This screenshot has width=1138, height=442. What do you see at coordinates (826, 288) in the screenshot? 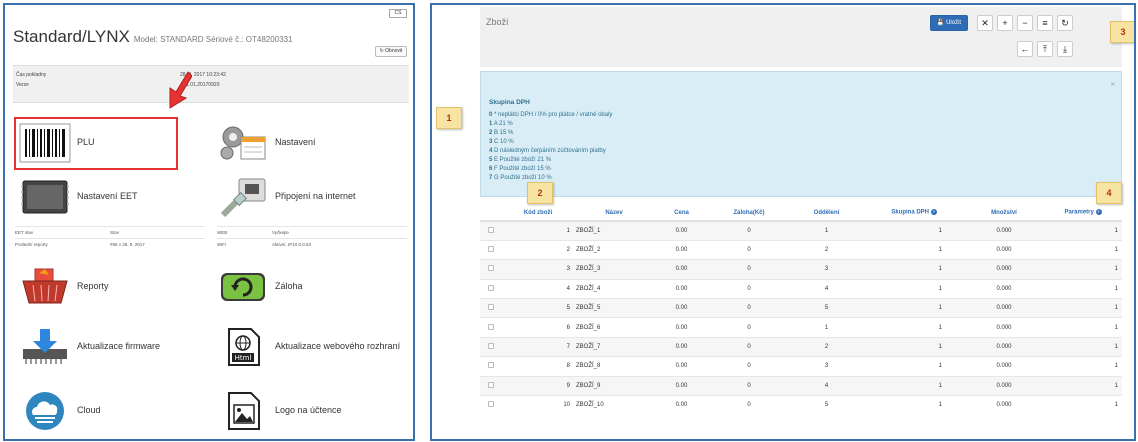
I see `department-cell: 4` at bounding box center [826, 288].